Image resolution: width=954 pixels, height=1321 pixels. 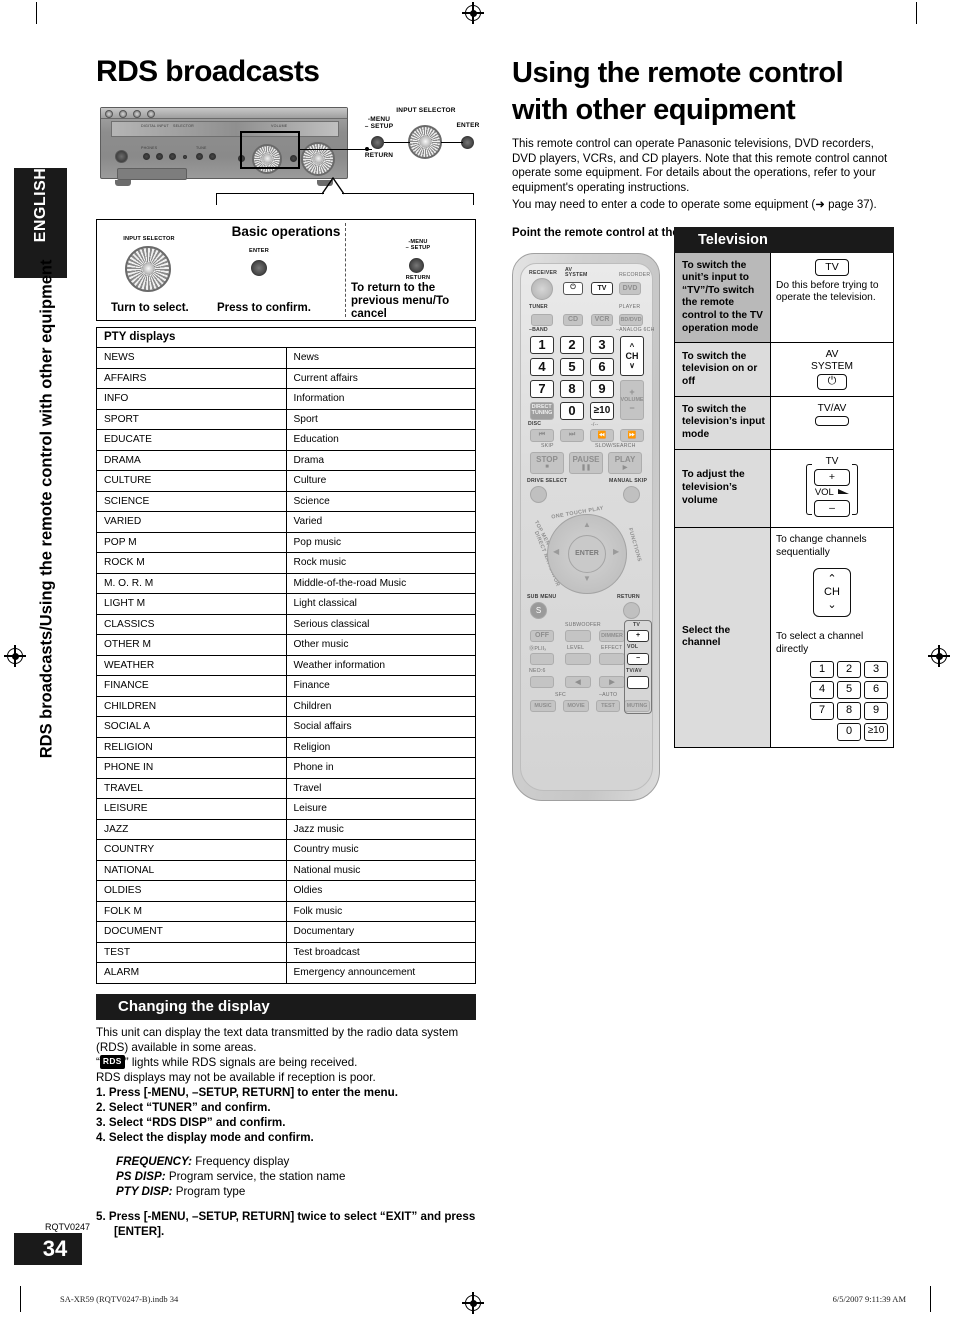 What do you see at coordinates (572, 435) in the screenshot?
I see `remote-skip-fwd-key: ⏭` at bounding box center [572, 435].